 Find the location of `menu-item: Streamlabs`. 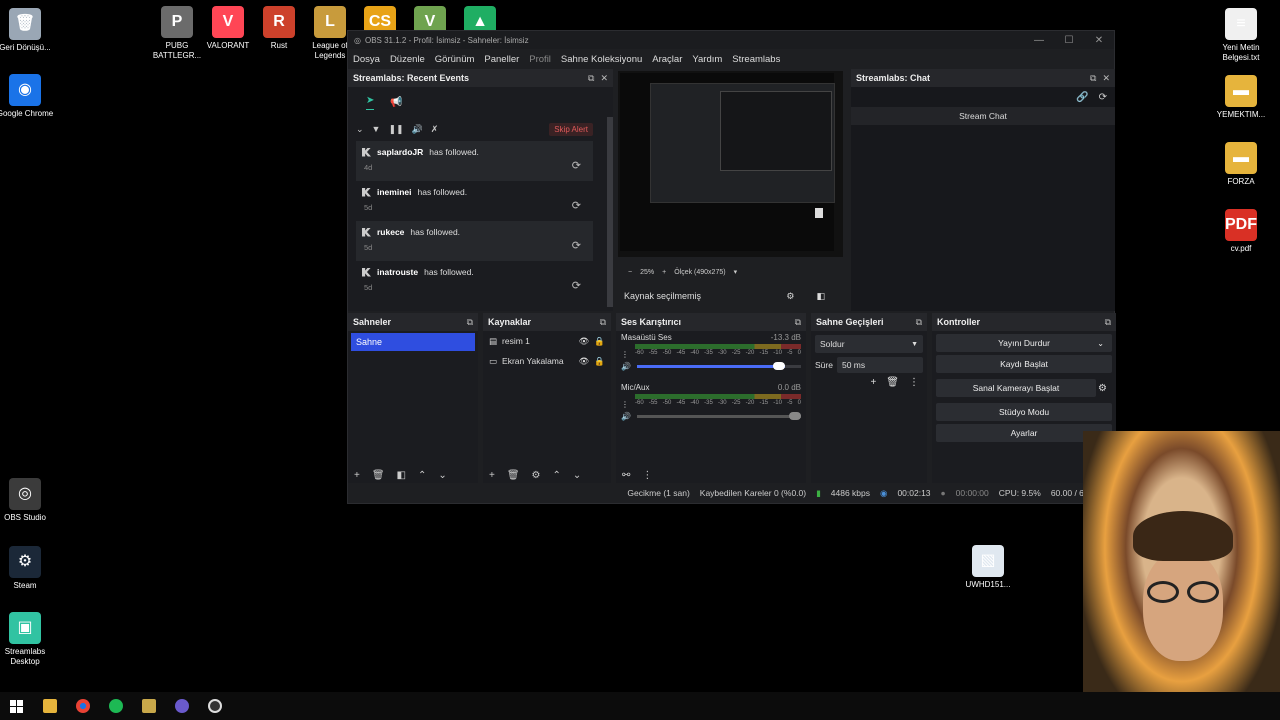

menu-item: Streamlabs is located at coordinates (756, 59).